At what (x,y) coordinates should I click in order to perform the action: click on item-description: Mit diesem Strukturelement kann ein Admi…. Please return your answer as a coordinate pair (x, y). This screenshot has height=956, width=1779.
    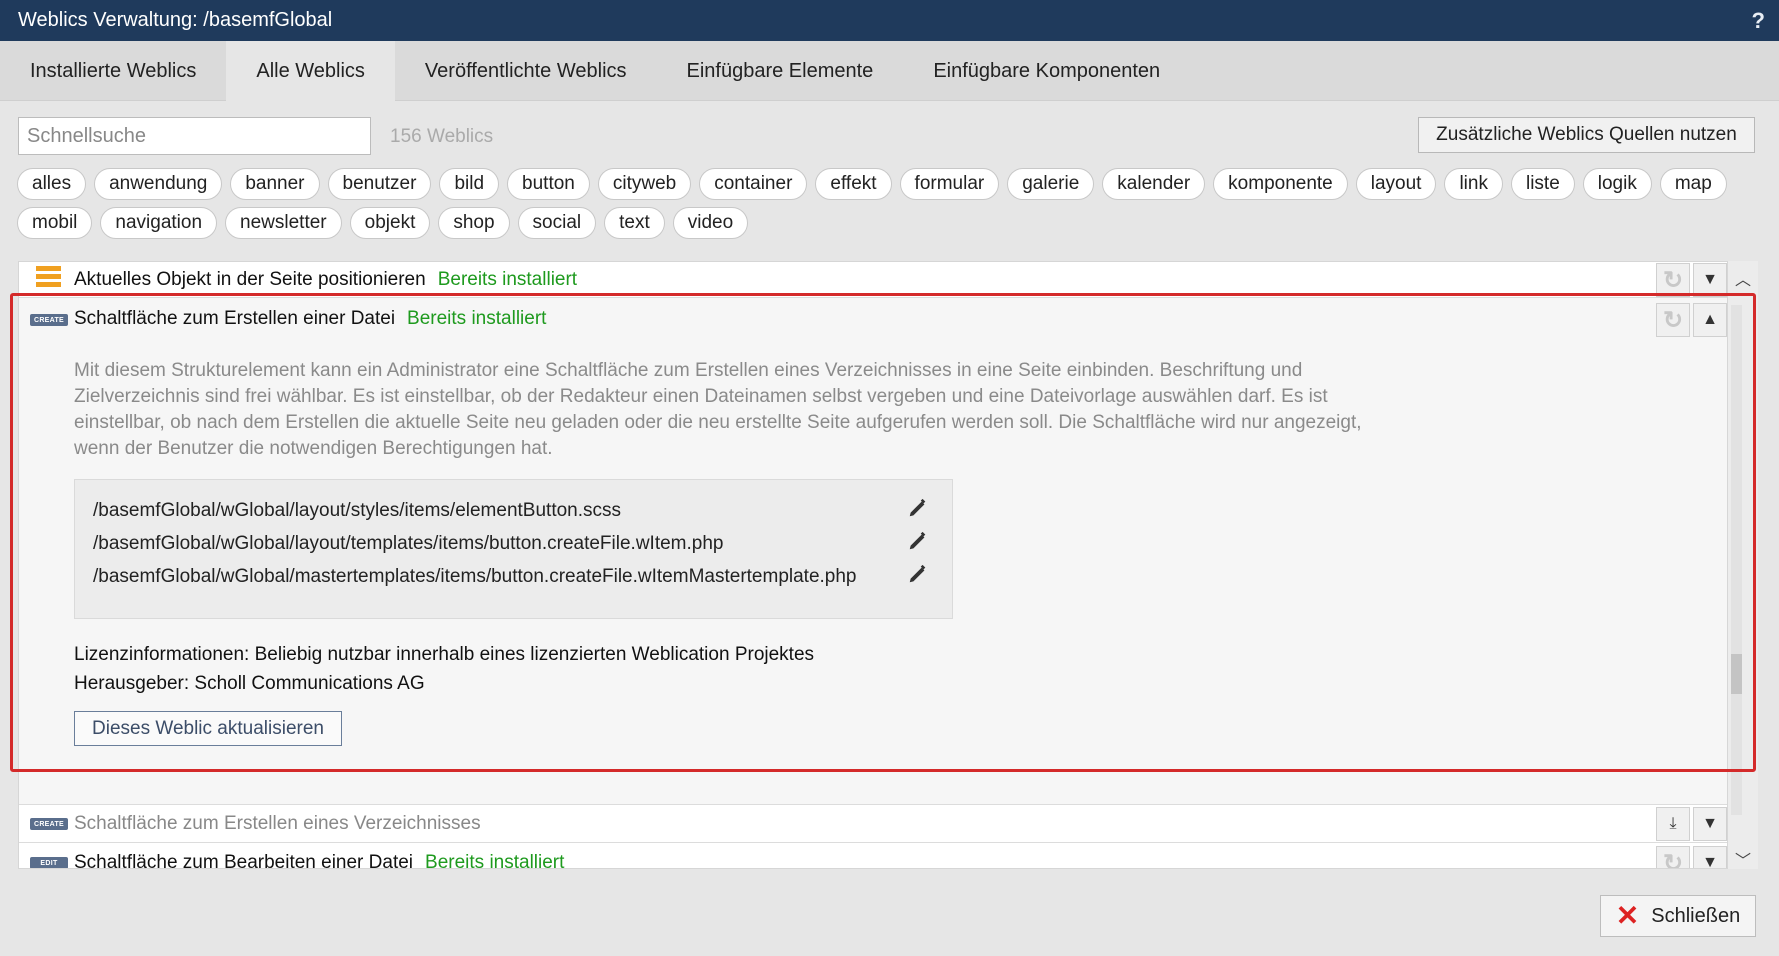
    Looking at the image, I should click on (718, 409).